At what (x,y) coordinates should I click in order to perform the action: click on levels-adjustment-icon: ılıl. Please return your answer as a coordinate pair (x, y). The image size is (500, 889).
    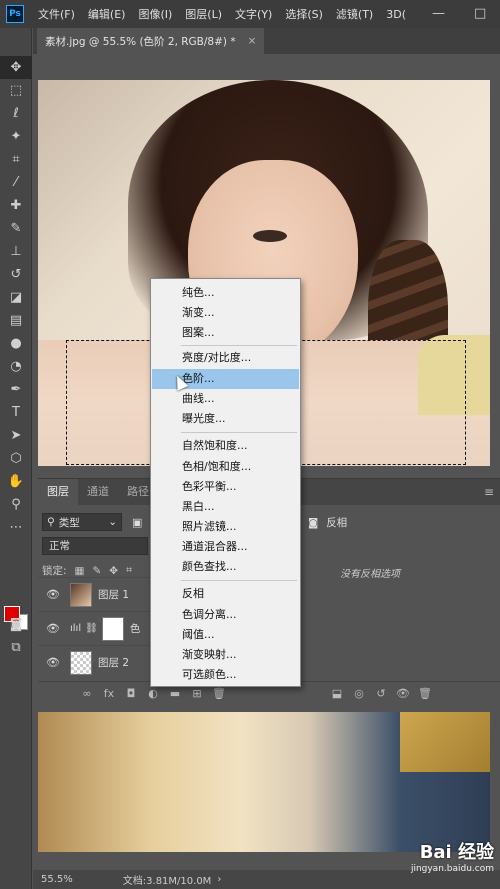
    Looking at the image, I should click on (76, 628).